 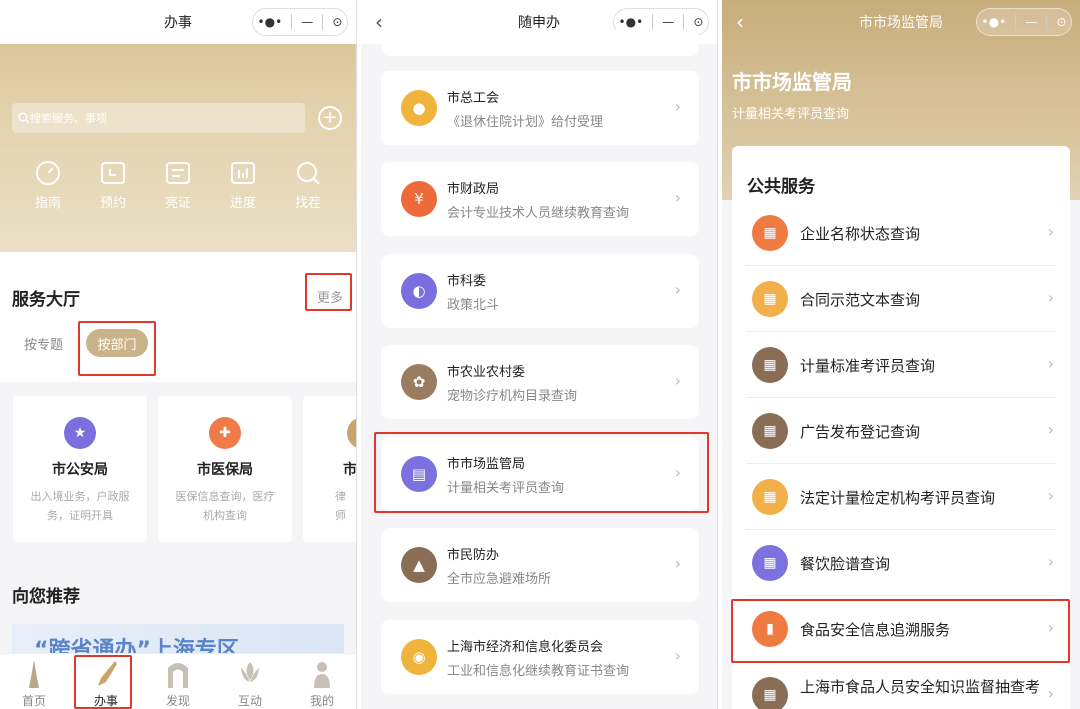 I want to click on tab-home: 首页, so click(x=34, y=683).